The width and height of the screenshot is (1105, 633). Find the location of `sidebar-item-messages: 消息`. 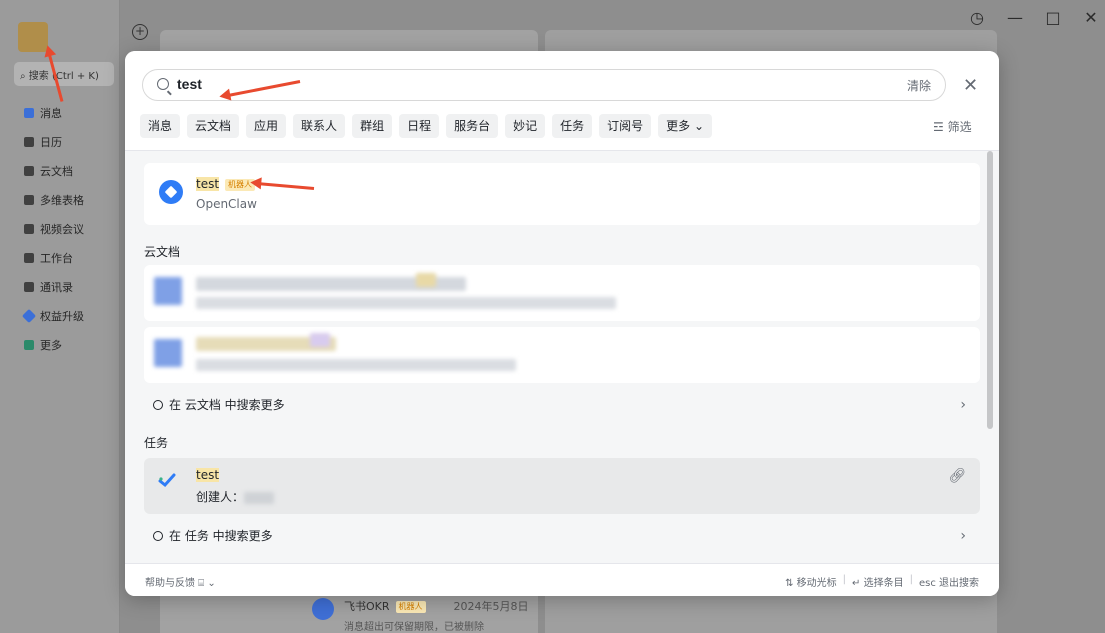

sidebar-item-messages: 消息 is located at coordinates (54, 112).